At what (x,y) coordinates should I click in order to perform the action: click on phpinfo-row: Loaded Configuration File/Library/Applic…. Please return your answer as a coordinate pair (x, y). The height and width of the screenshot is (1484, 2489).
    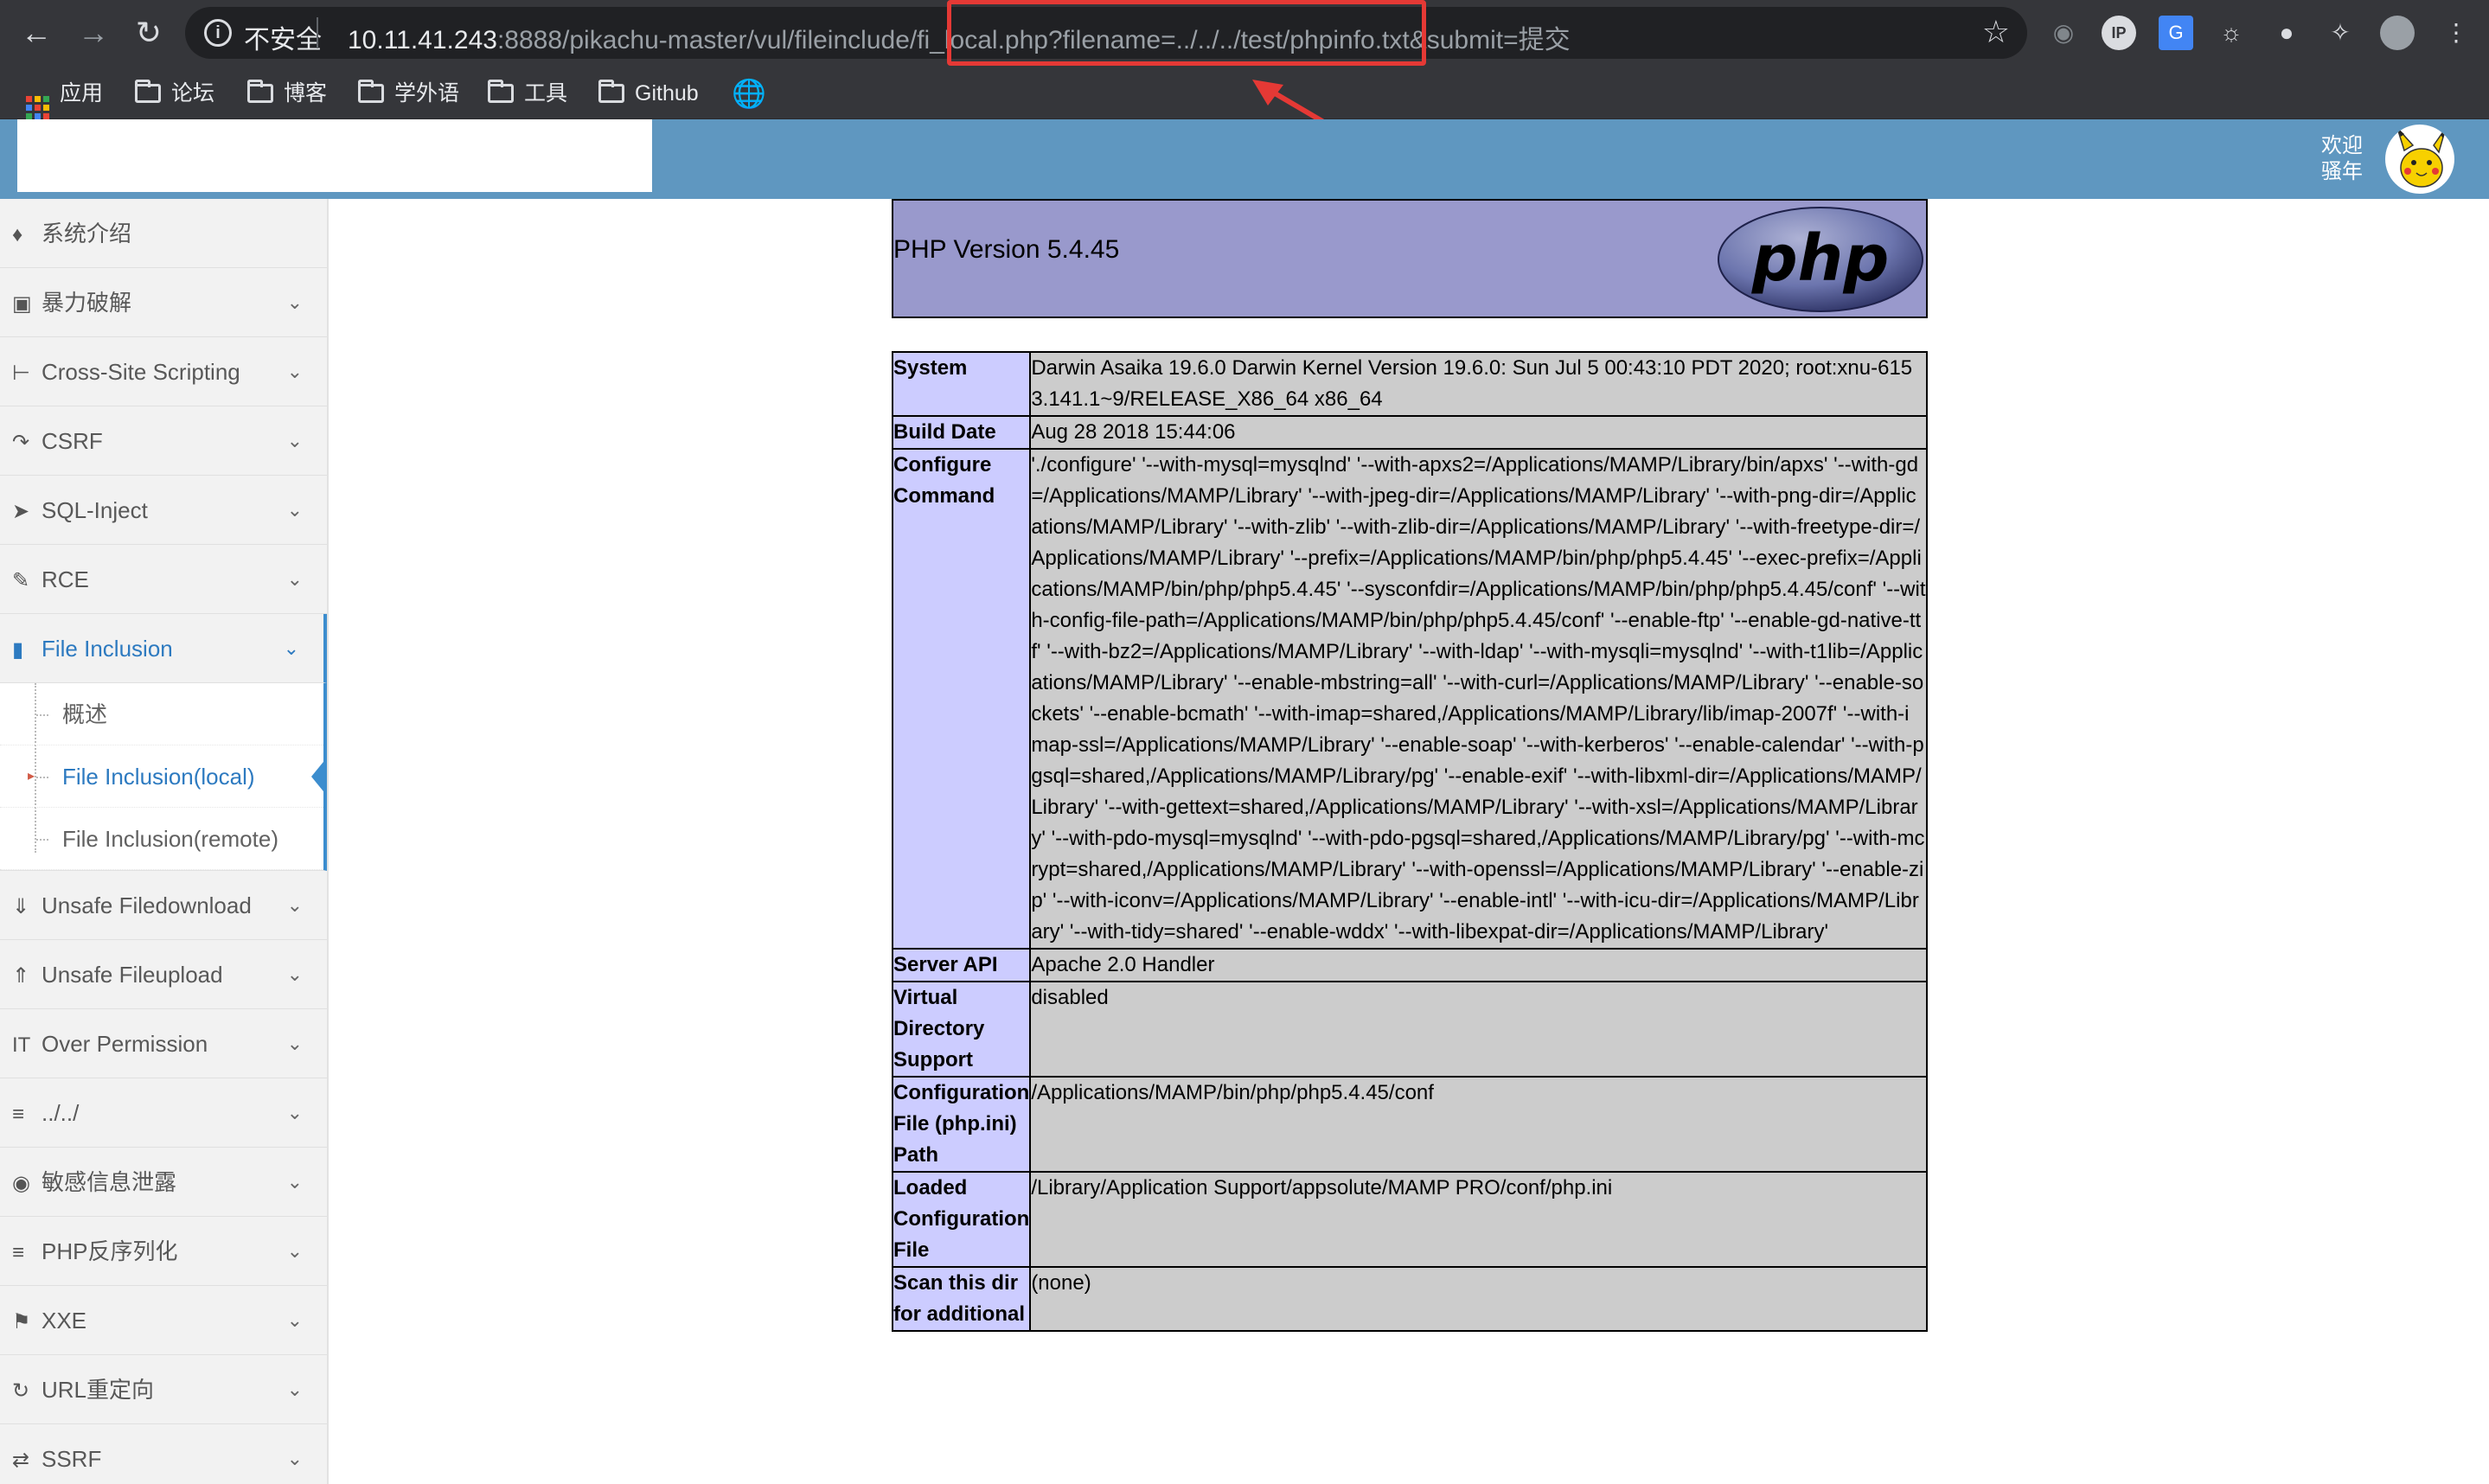
    Looking at the image, I should click on (1409, 1219).